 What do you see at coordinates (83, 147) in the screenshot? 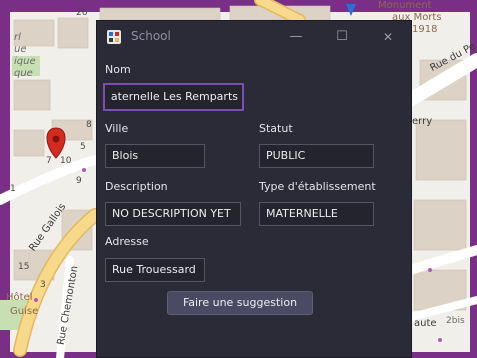
I see `map-label-num-5: 5` at bounding box center [83, 147].